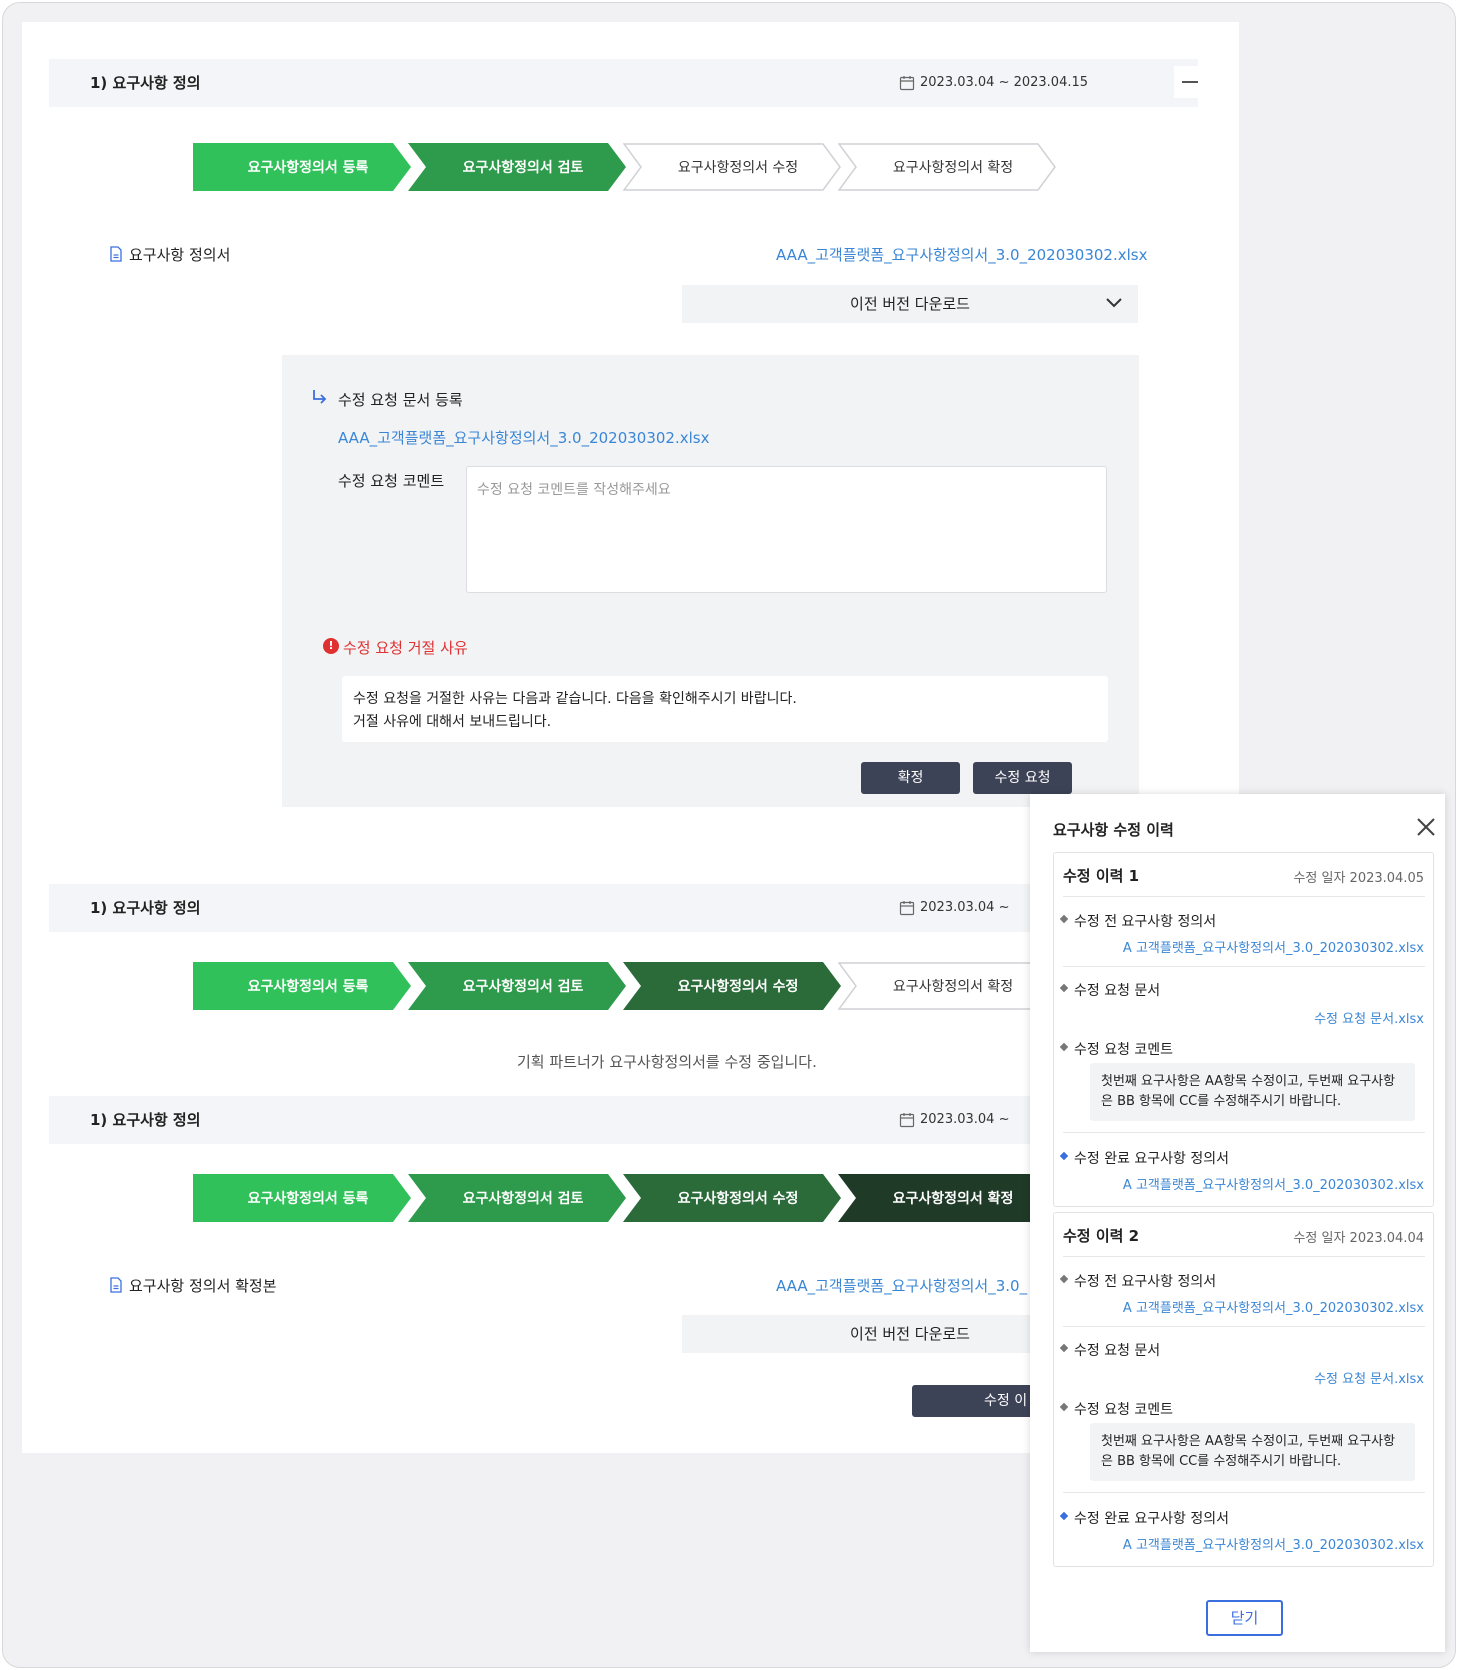 The height and width of the screenshot is (1670, 1458). What do you see at coordinates (1358, 878) in the screenshot?
I see `history-date: 수정 일자 2023.04.05` at bounding box center [1358, 878].